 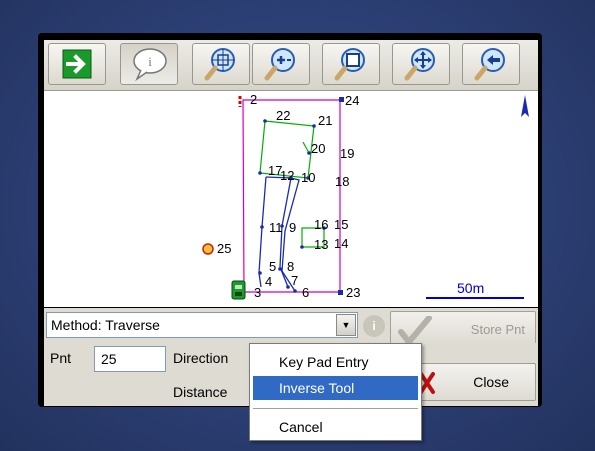 I want to click on chevron-down-icon: ▼, so click(x=346, y=325).